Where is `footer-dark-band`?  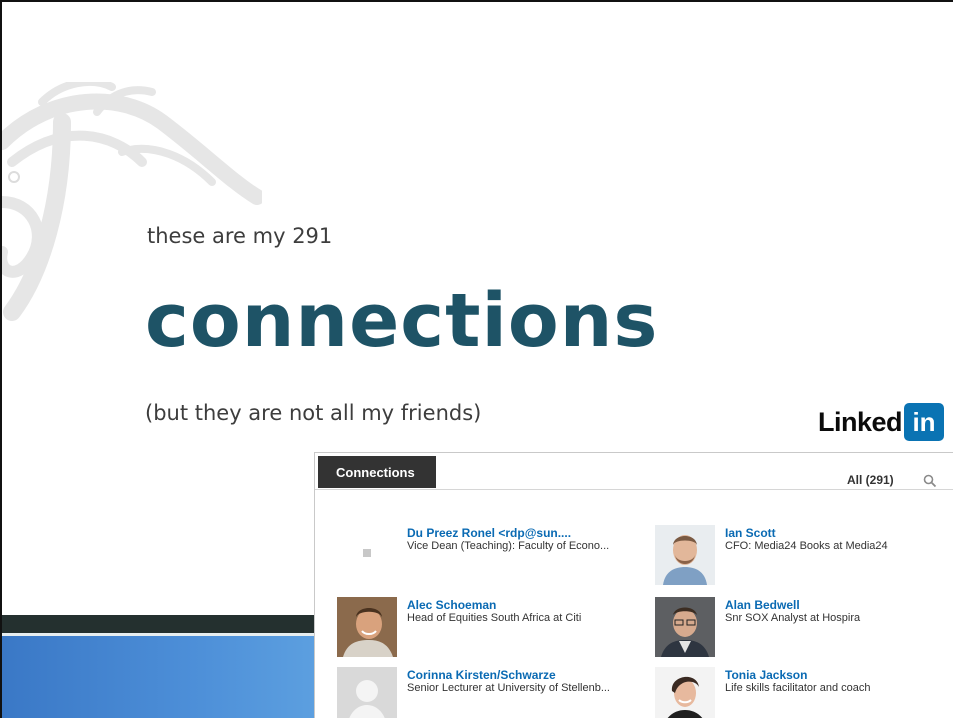
footer-dark-band is located at coordinates (162, 624).